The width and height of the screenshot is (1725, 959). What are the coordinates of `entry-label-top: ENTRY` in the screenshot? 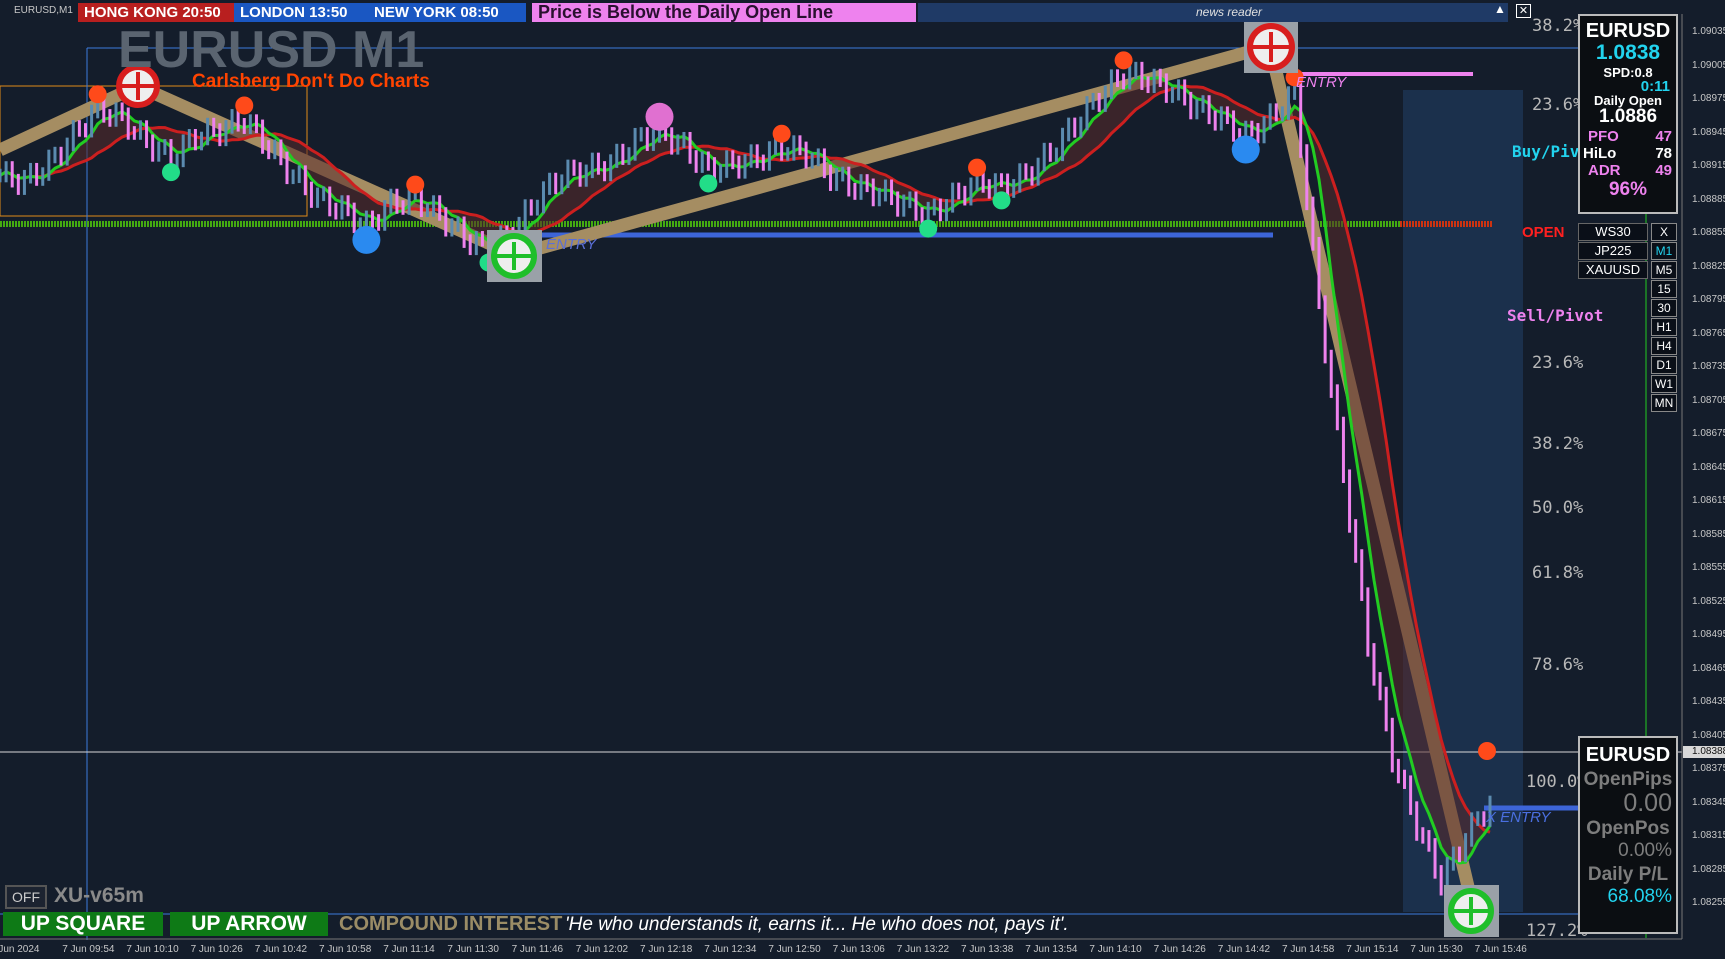 It's located at (1321, 82).